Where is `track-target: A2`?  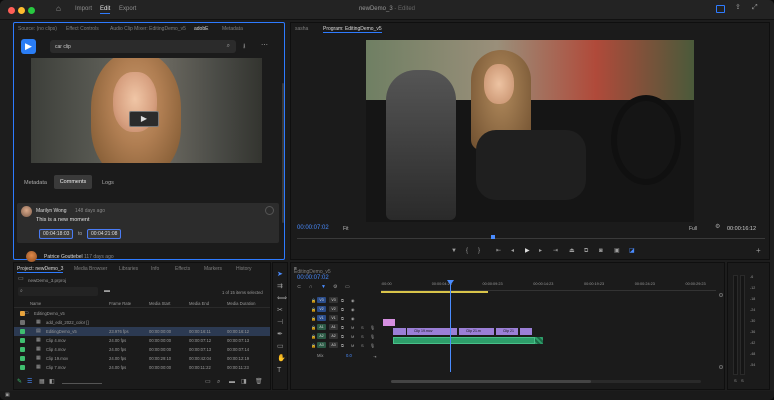 track-target: A2 is located at coordinates (321, 336).